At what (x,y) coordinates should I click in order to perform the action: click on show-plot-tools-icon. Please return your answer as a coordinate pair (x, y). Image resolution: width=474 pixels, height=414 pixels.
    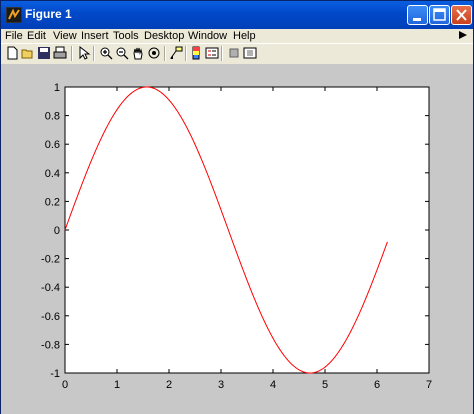
    Looking at the image, I should click on (250, 53).